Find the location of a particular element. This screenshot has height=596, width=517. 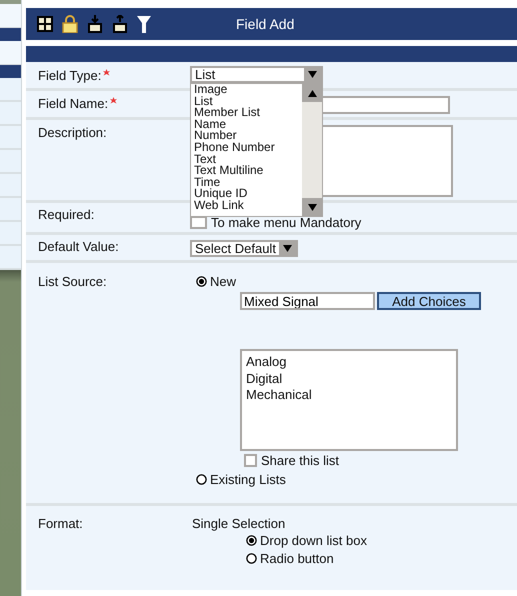

field-label: Format: is located at coordinates (60, 523).